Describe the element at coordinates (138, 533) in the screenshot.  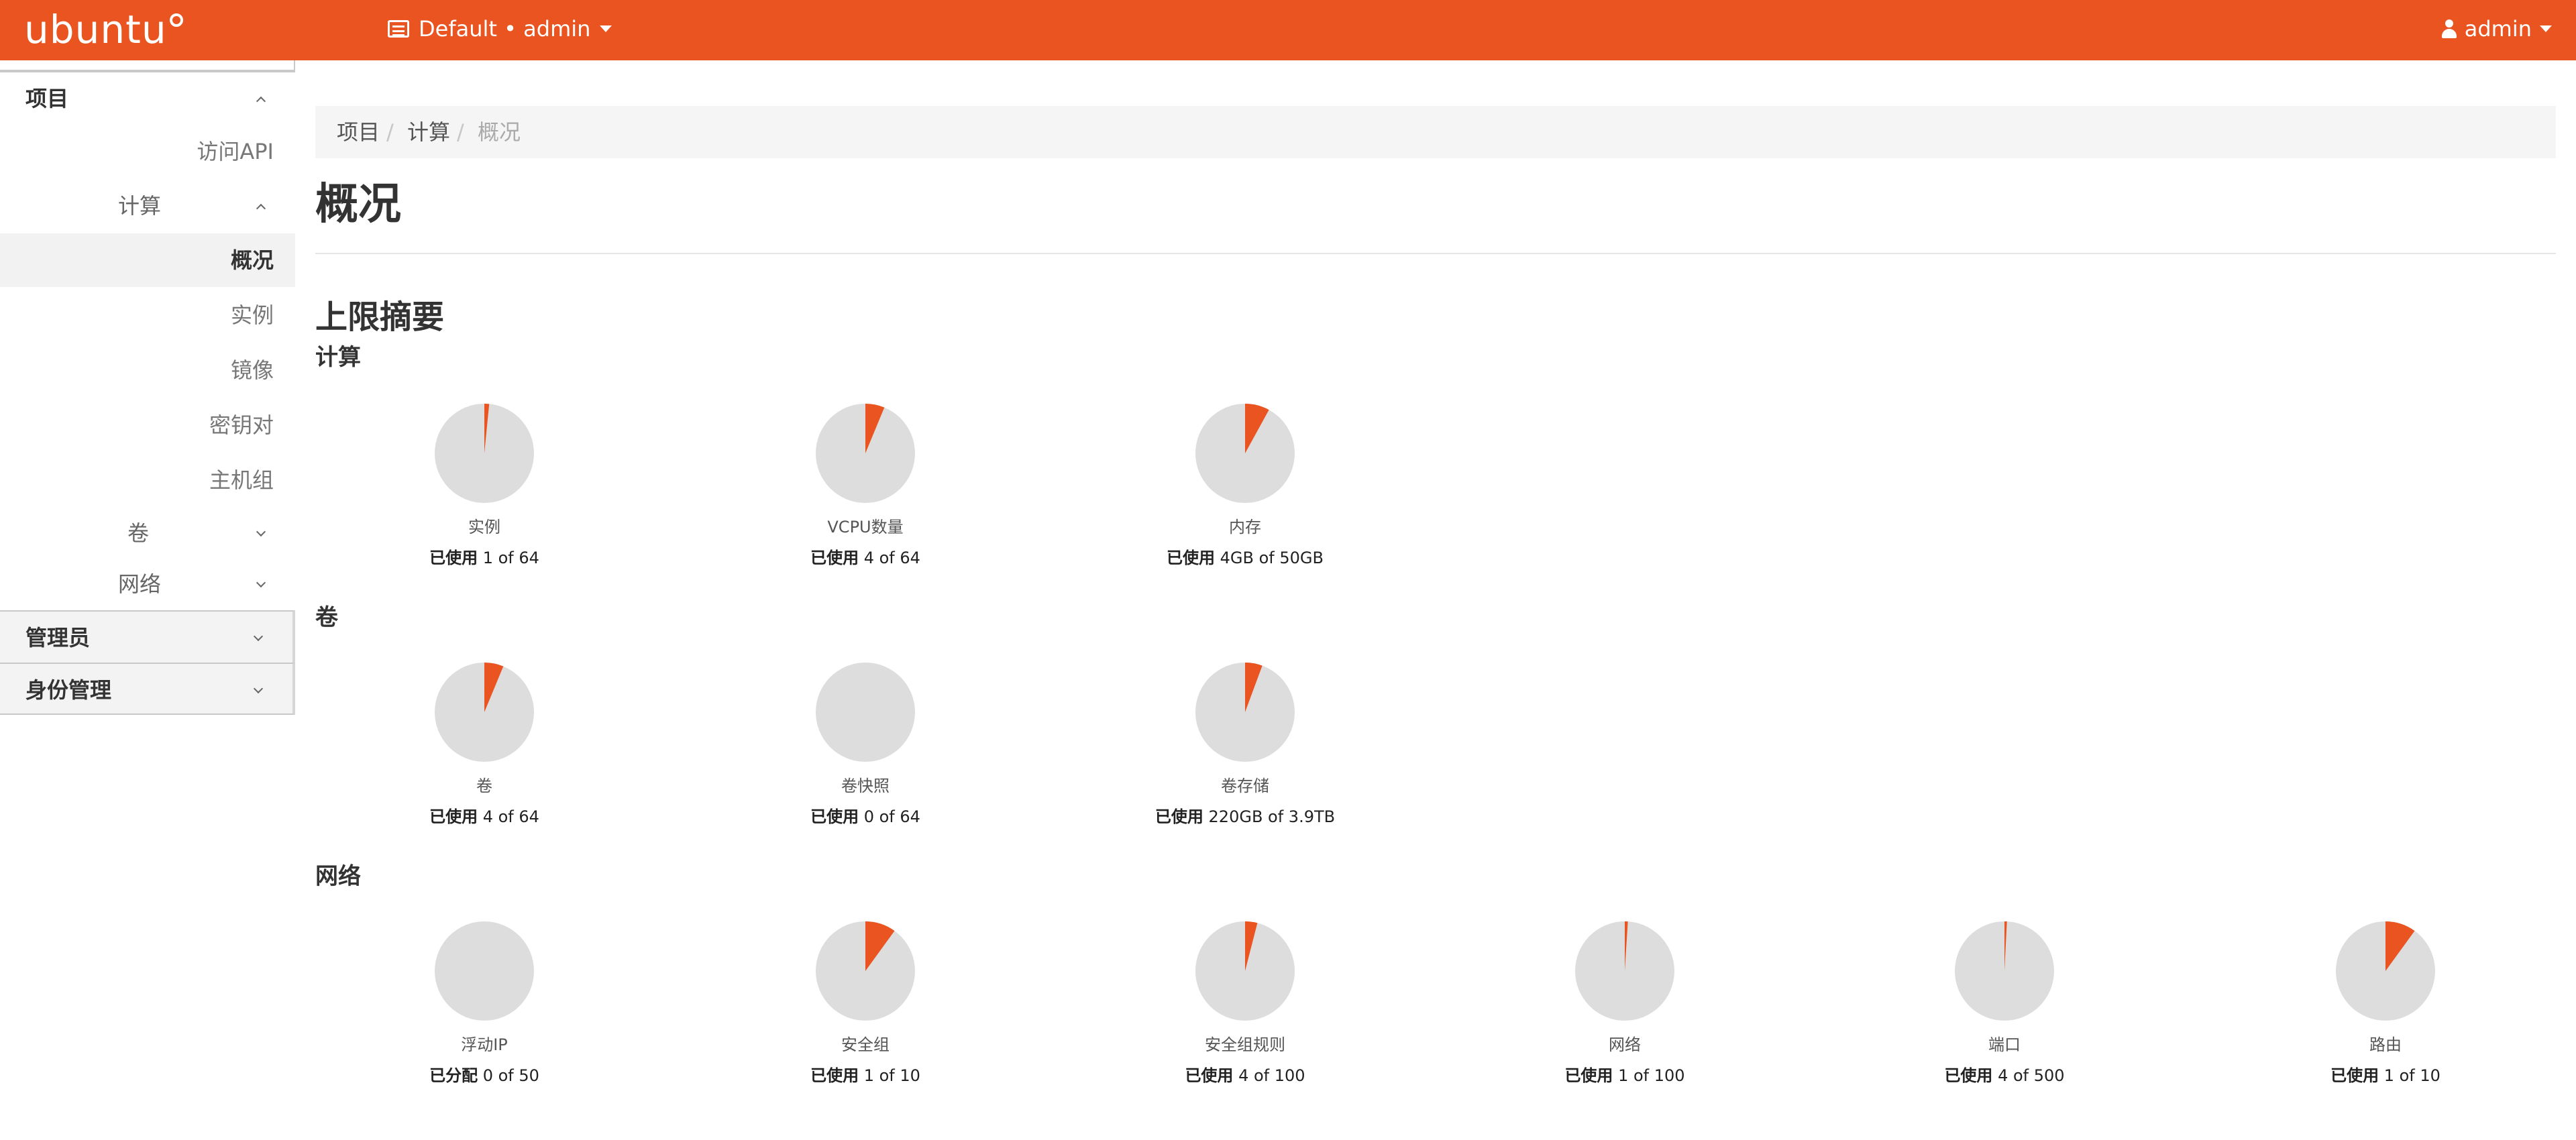
I see `sidebar-group-label: 卷` at that location.